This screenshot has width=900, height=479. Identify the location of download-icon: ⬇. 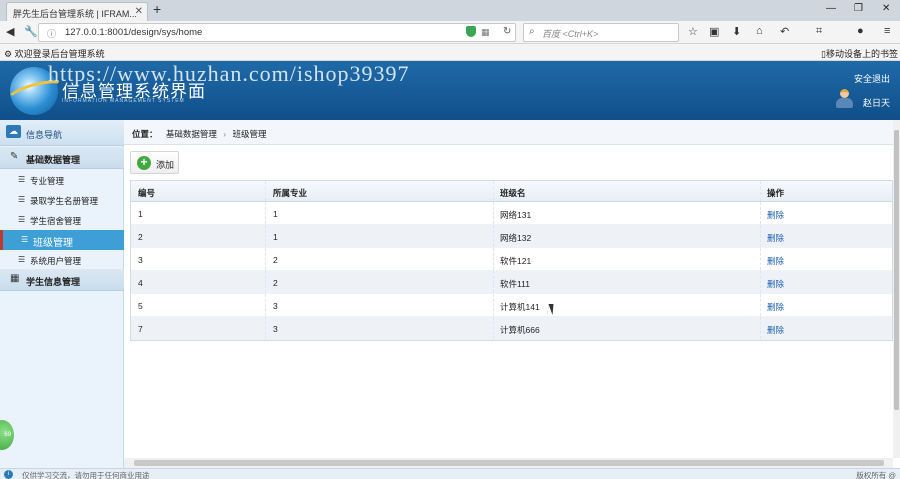
(736, 31).